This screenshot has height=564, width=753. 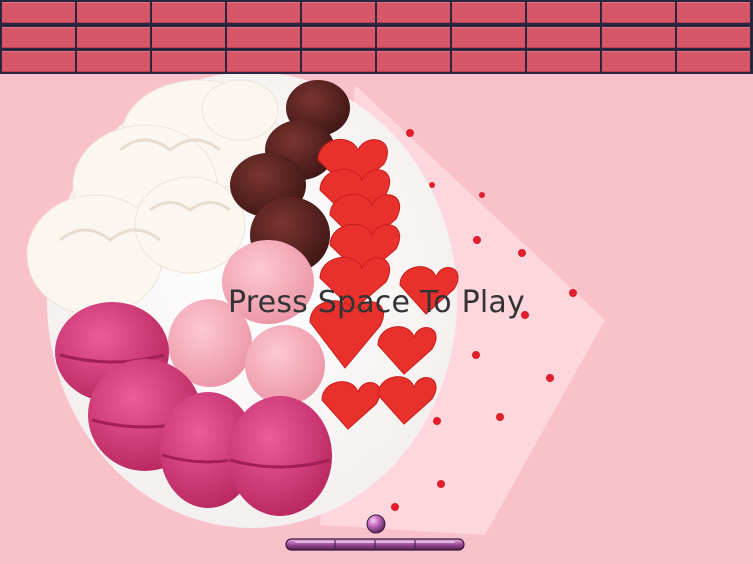 What do you see at coordinates (376, 37) in the screenshot?
I see `brick-wall` at bounding box center [376, 37].